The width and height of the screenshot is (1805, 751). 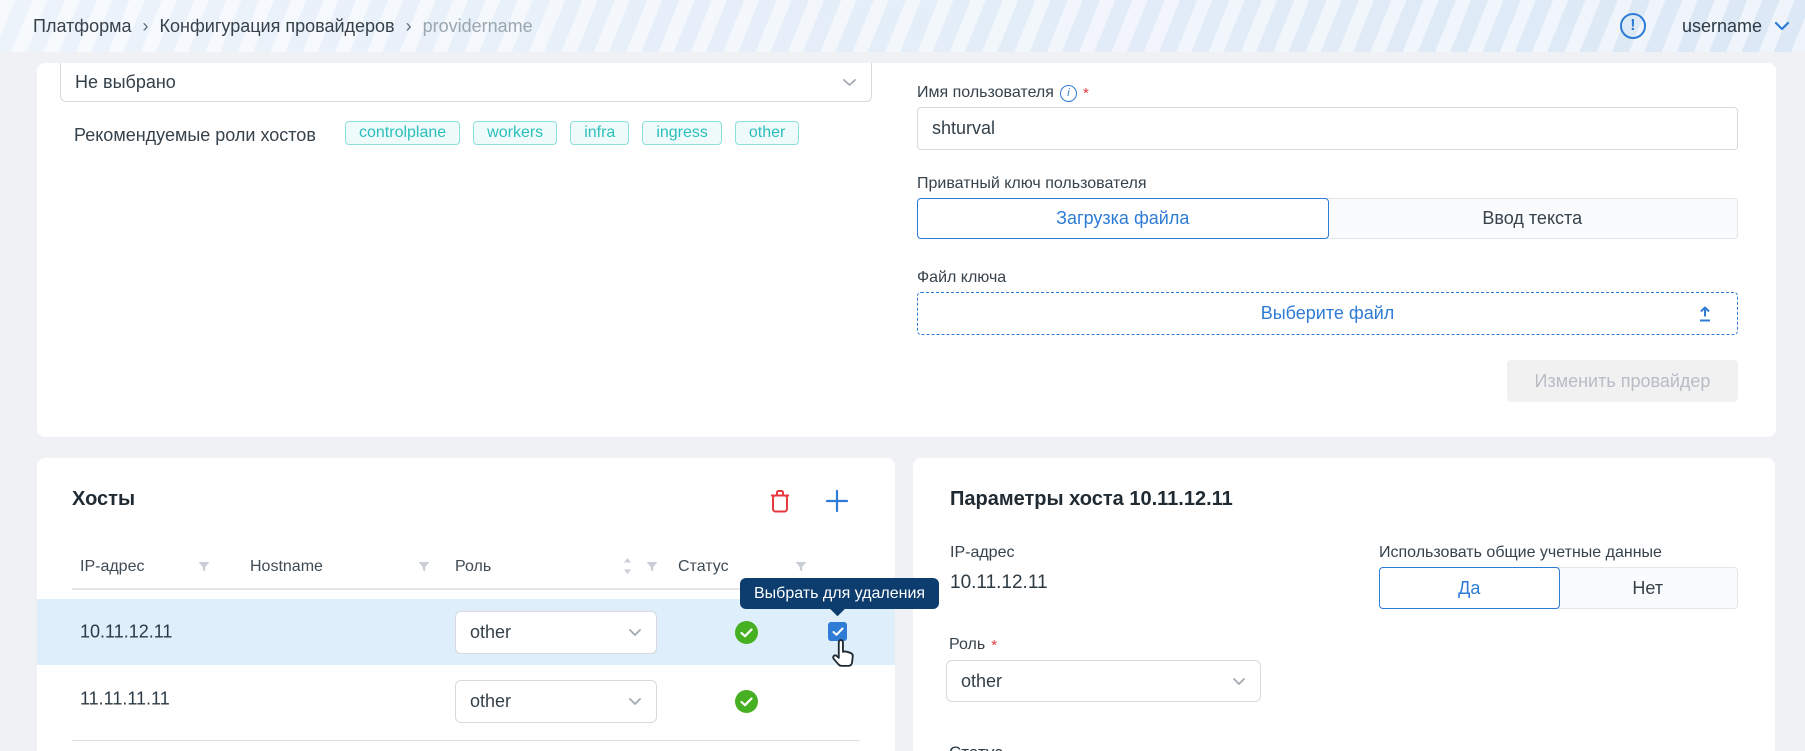 I want to click on params-ip-label-text: IP-адрес, so click(x=982, y=552).